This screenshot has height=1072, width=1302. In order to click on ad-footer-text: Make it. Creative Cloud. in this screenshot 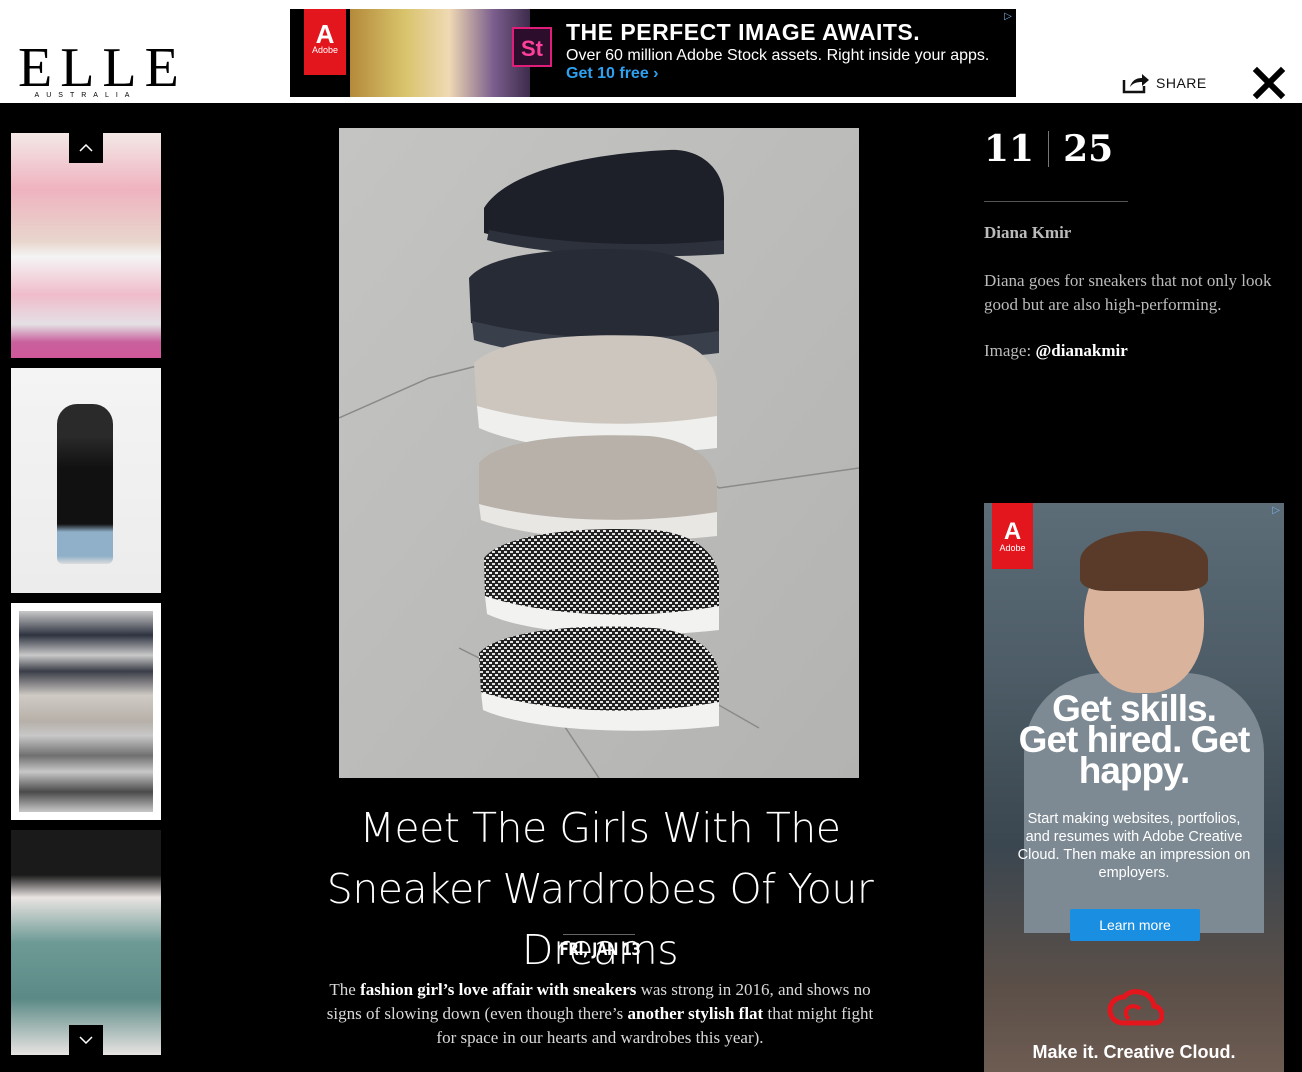, I will do `click(1134, 1052)`.